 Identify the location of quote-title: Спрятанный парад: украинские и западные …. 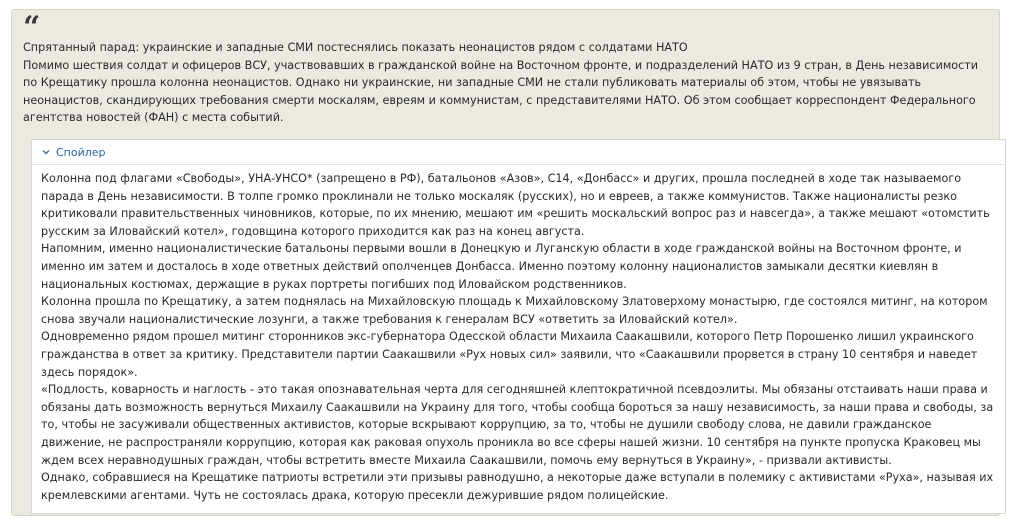
(355, 47).